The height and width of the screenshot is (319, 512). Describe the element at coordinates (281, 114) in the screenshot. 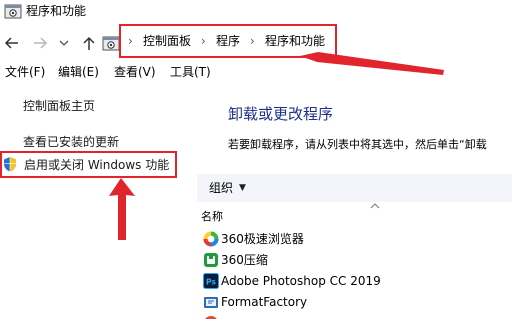

I see `page-heading: 卸载或更改程序` at that location.